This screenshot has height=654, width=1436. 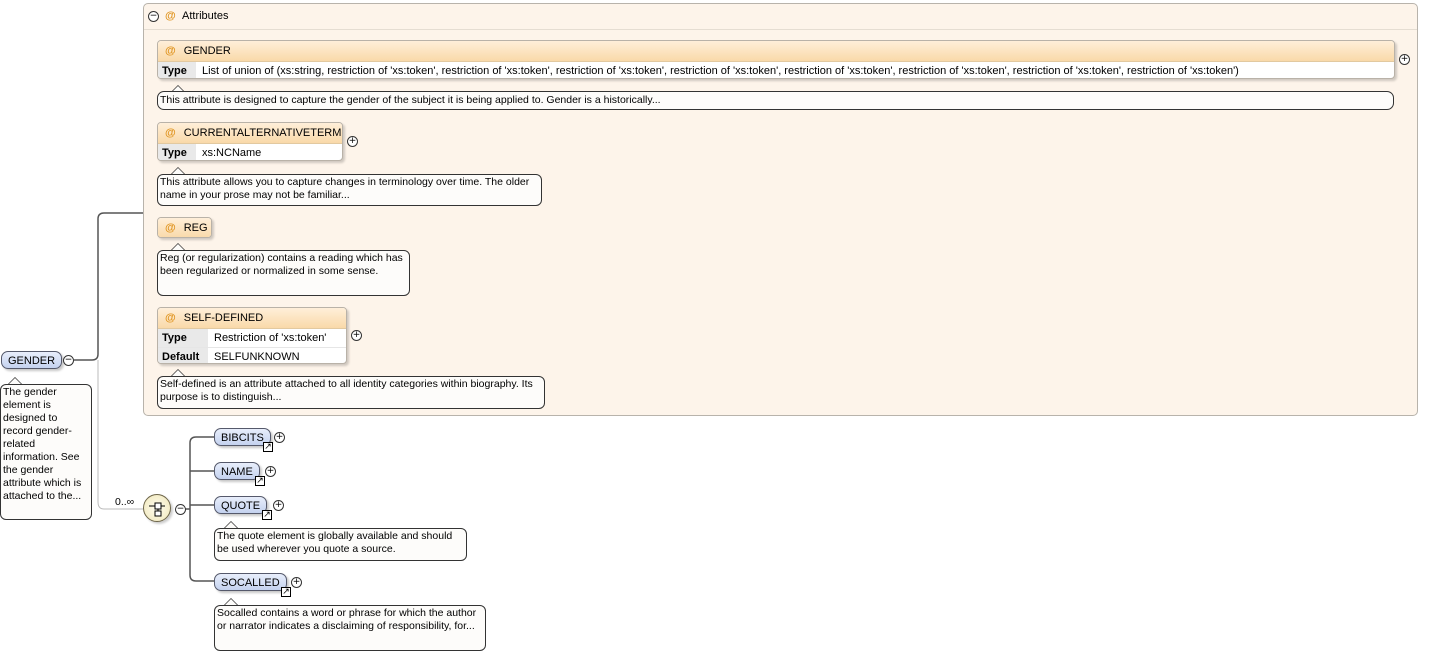 What do you see at coordinates (237, 471) in the screenshot?
I see `child-element-name: NAME` at bounding box center [237, 471].